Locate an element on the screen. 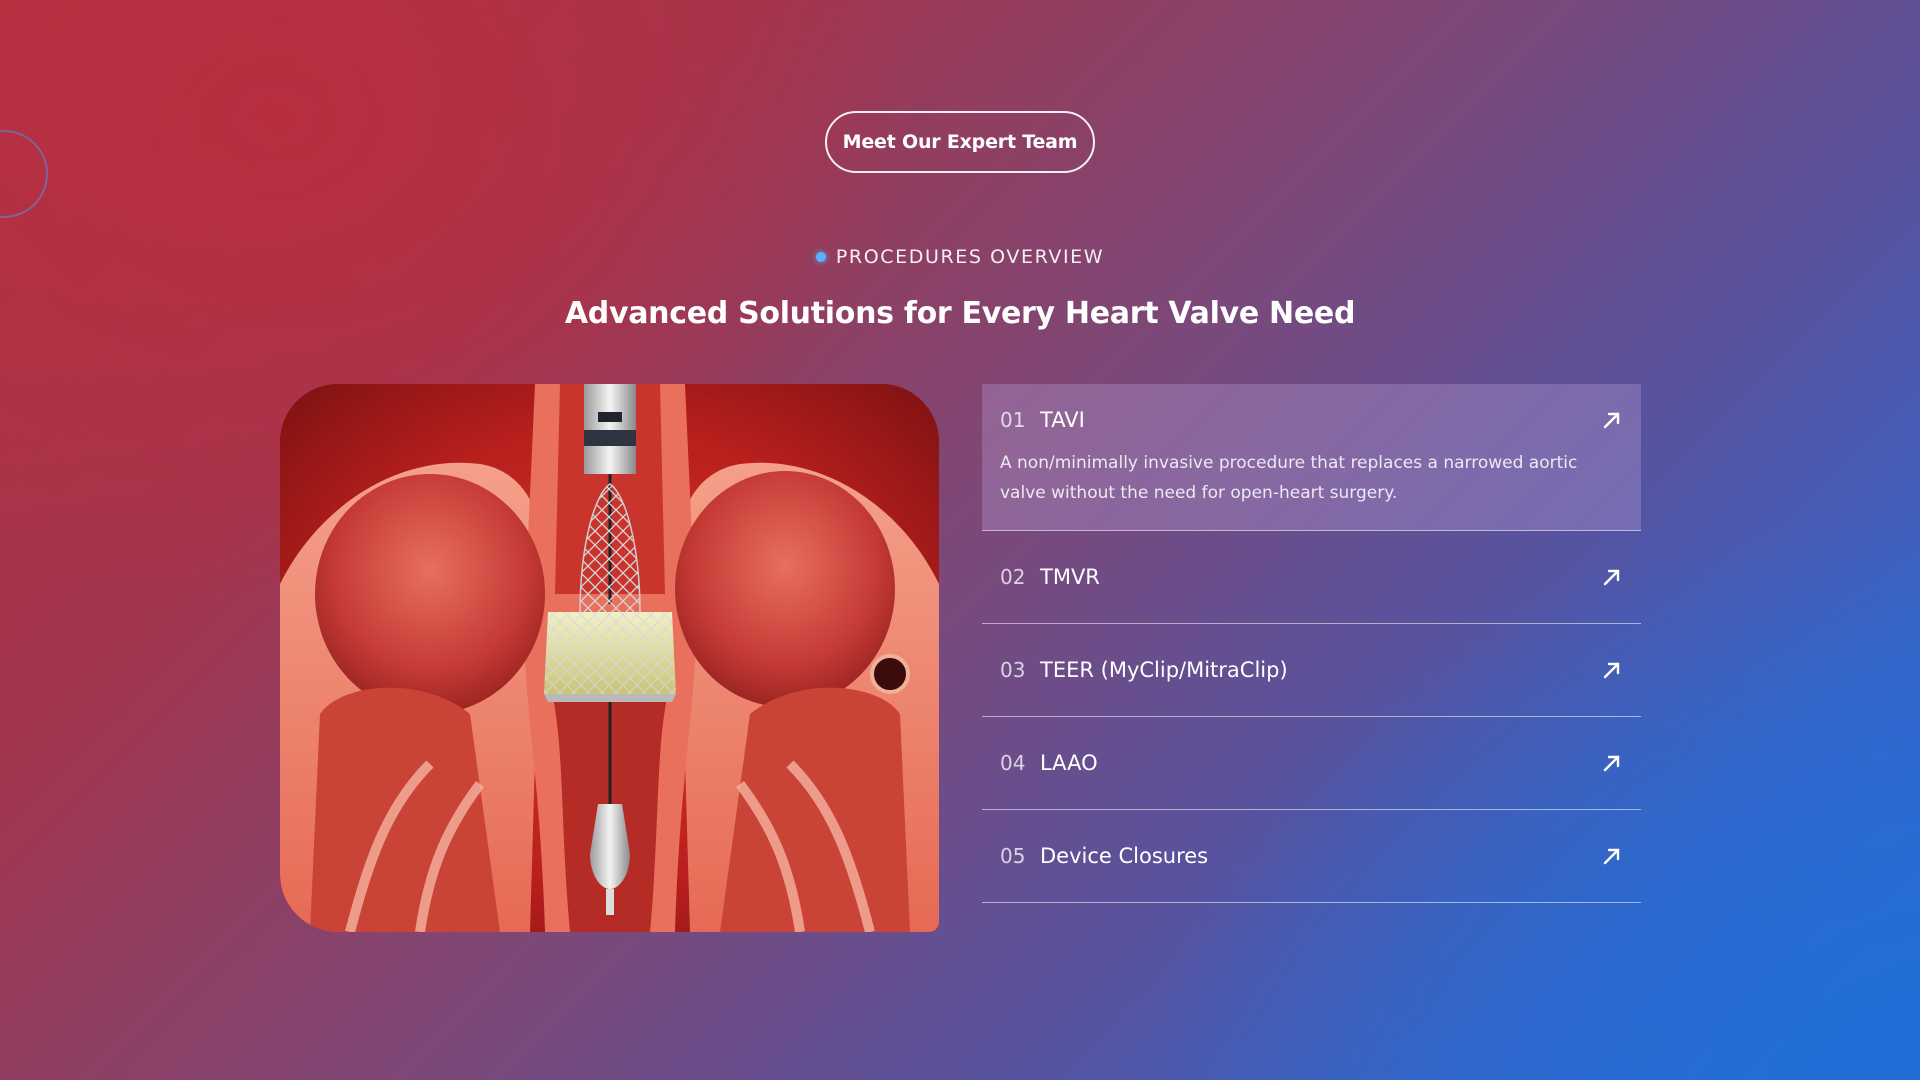 The height and width of the screenshot is (1080, 1920). procedure-item-device-closures: 05 Device Closures is located at coordinates (1311, 856).